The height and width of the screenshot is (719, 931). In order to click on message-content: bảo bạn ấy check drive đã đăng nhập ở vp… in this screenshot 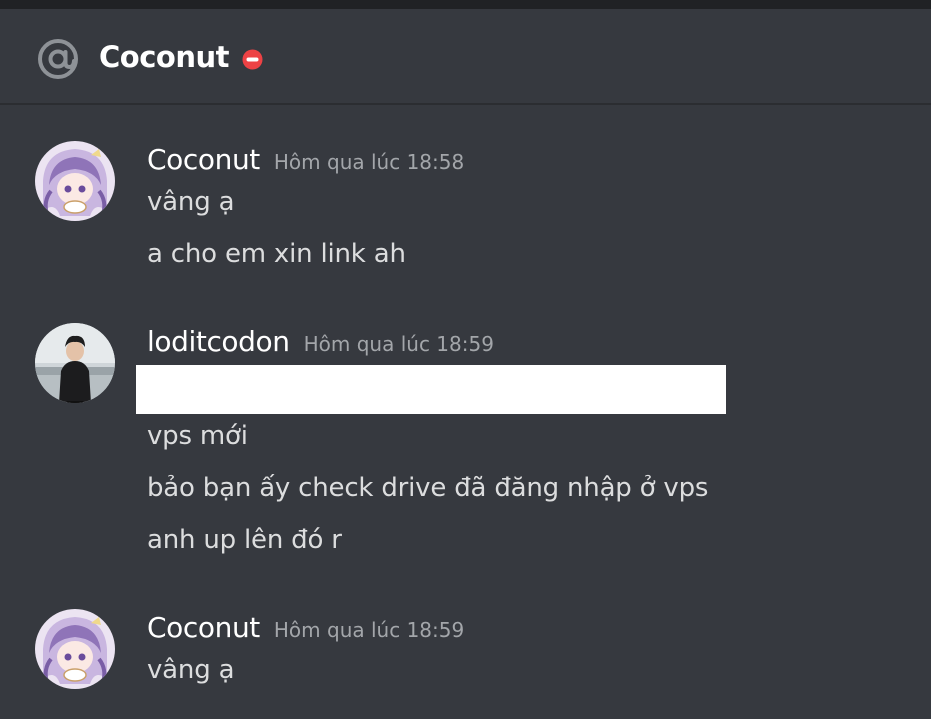, I will do `click(428, 488)`.